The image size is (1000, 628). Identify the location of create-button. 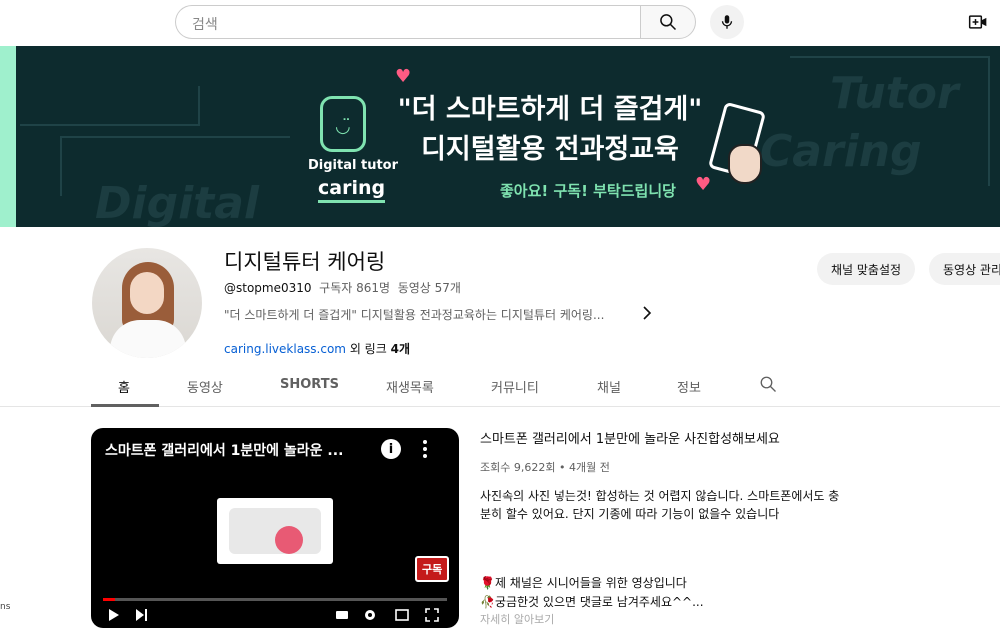
(978, 22).